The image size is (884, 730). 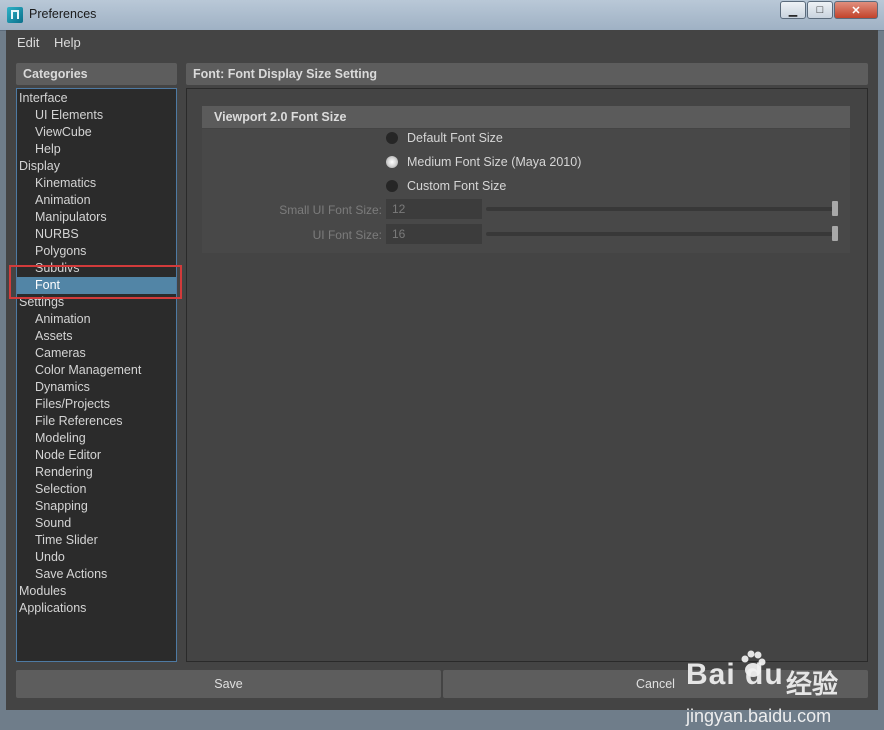 I want to click on group-title: Viewport 2.0 Font Size, so click(x=280, y=117).